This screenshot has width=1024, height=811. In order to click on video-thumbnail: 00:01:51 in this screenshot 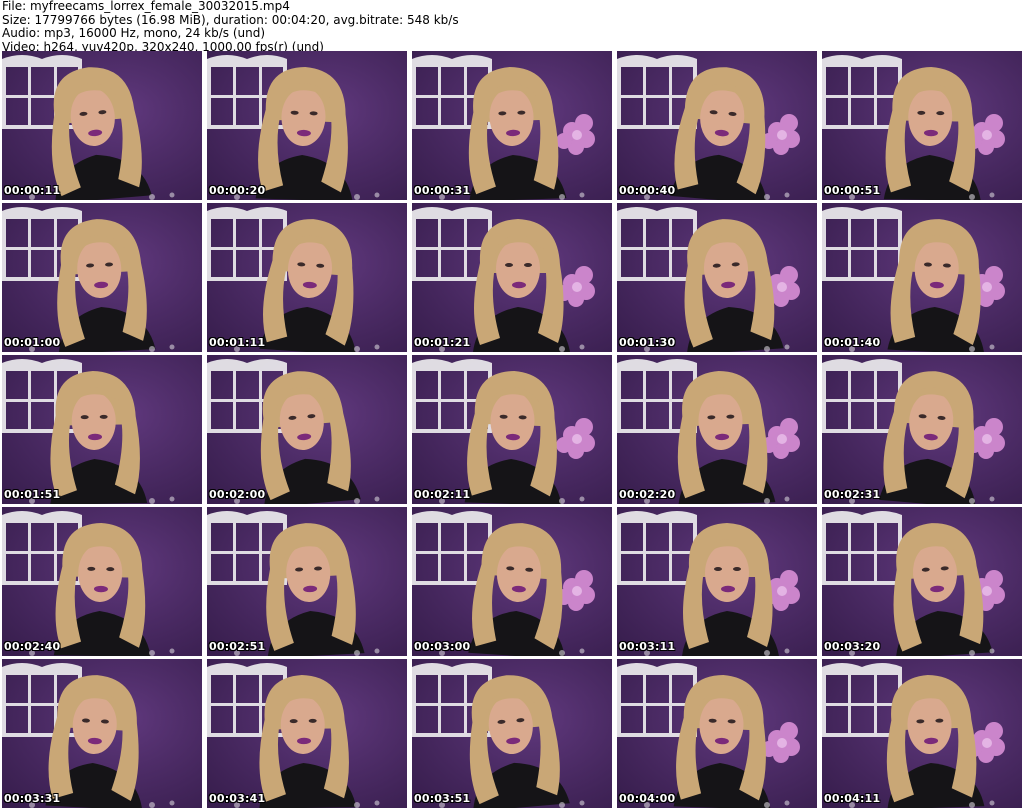, I will do `click(102, 429)`.